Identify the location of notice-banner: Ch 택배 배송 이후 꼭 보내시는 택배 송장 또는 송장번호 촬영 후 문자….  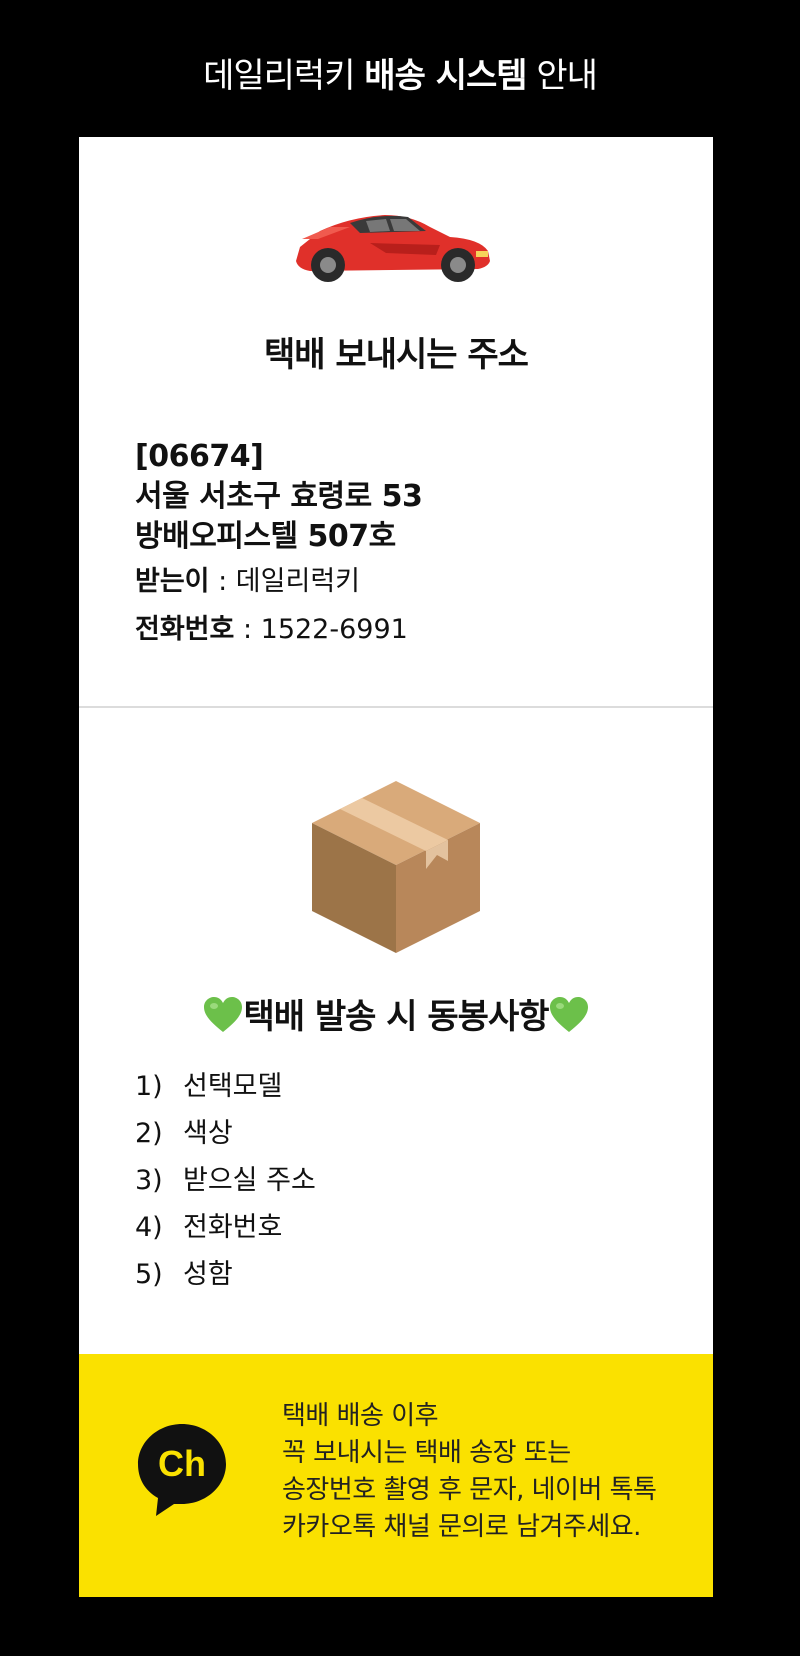
(396, 1475).